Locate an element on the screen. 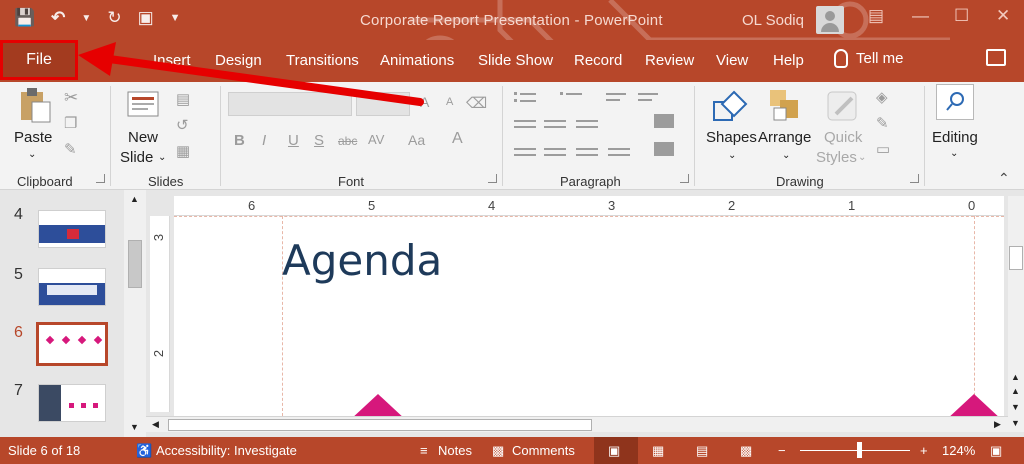  vertical-scrollbar-thumb is located at coordinates (1016, 258).